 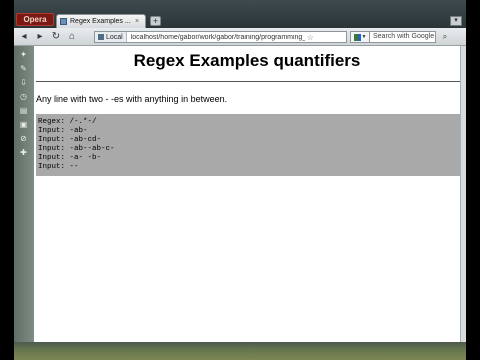 What do you see at coordinates (23, 68) in the screenshot?
I see `notes-icon: ✎` at bounding box center [23, 68].